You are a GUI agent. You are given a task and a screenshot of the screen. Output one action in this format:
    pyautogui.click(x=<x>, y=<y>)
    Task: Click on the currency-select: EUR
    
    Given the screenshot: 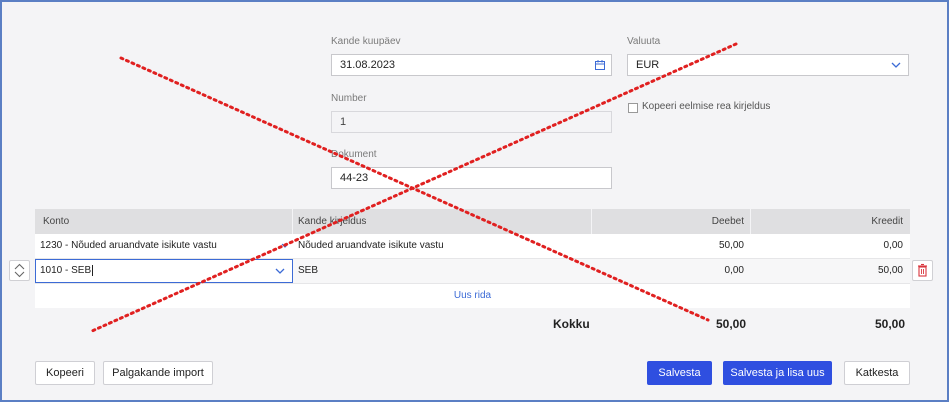 What is the action you would take?
    pyautogui.click(x=768, y=65)
    